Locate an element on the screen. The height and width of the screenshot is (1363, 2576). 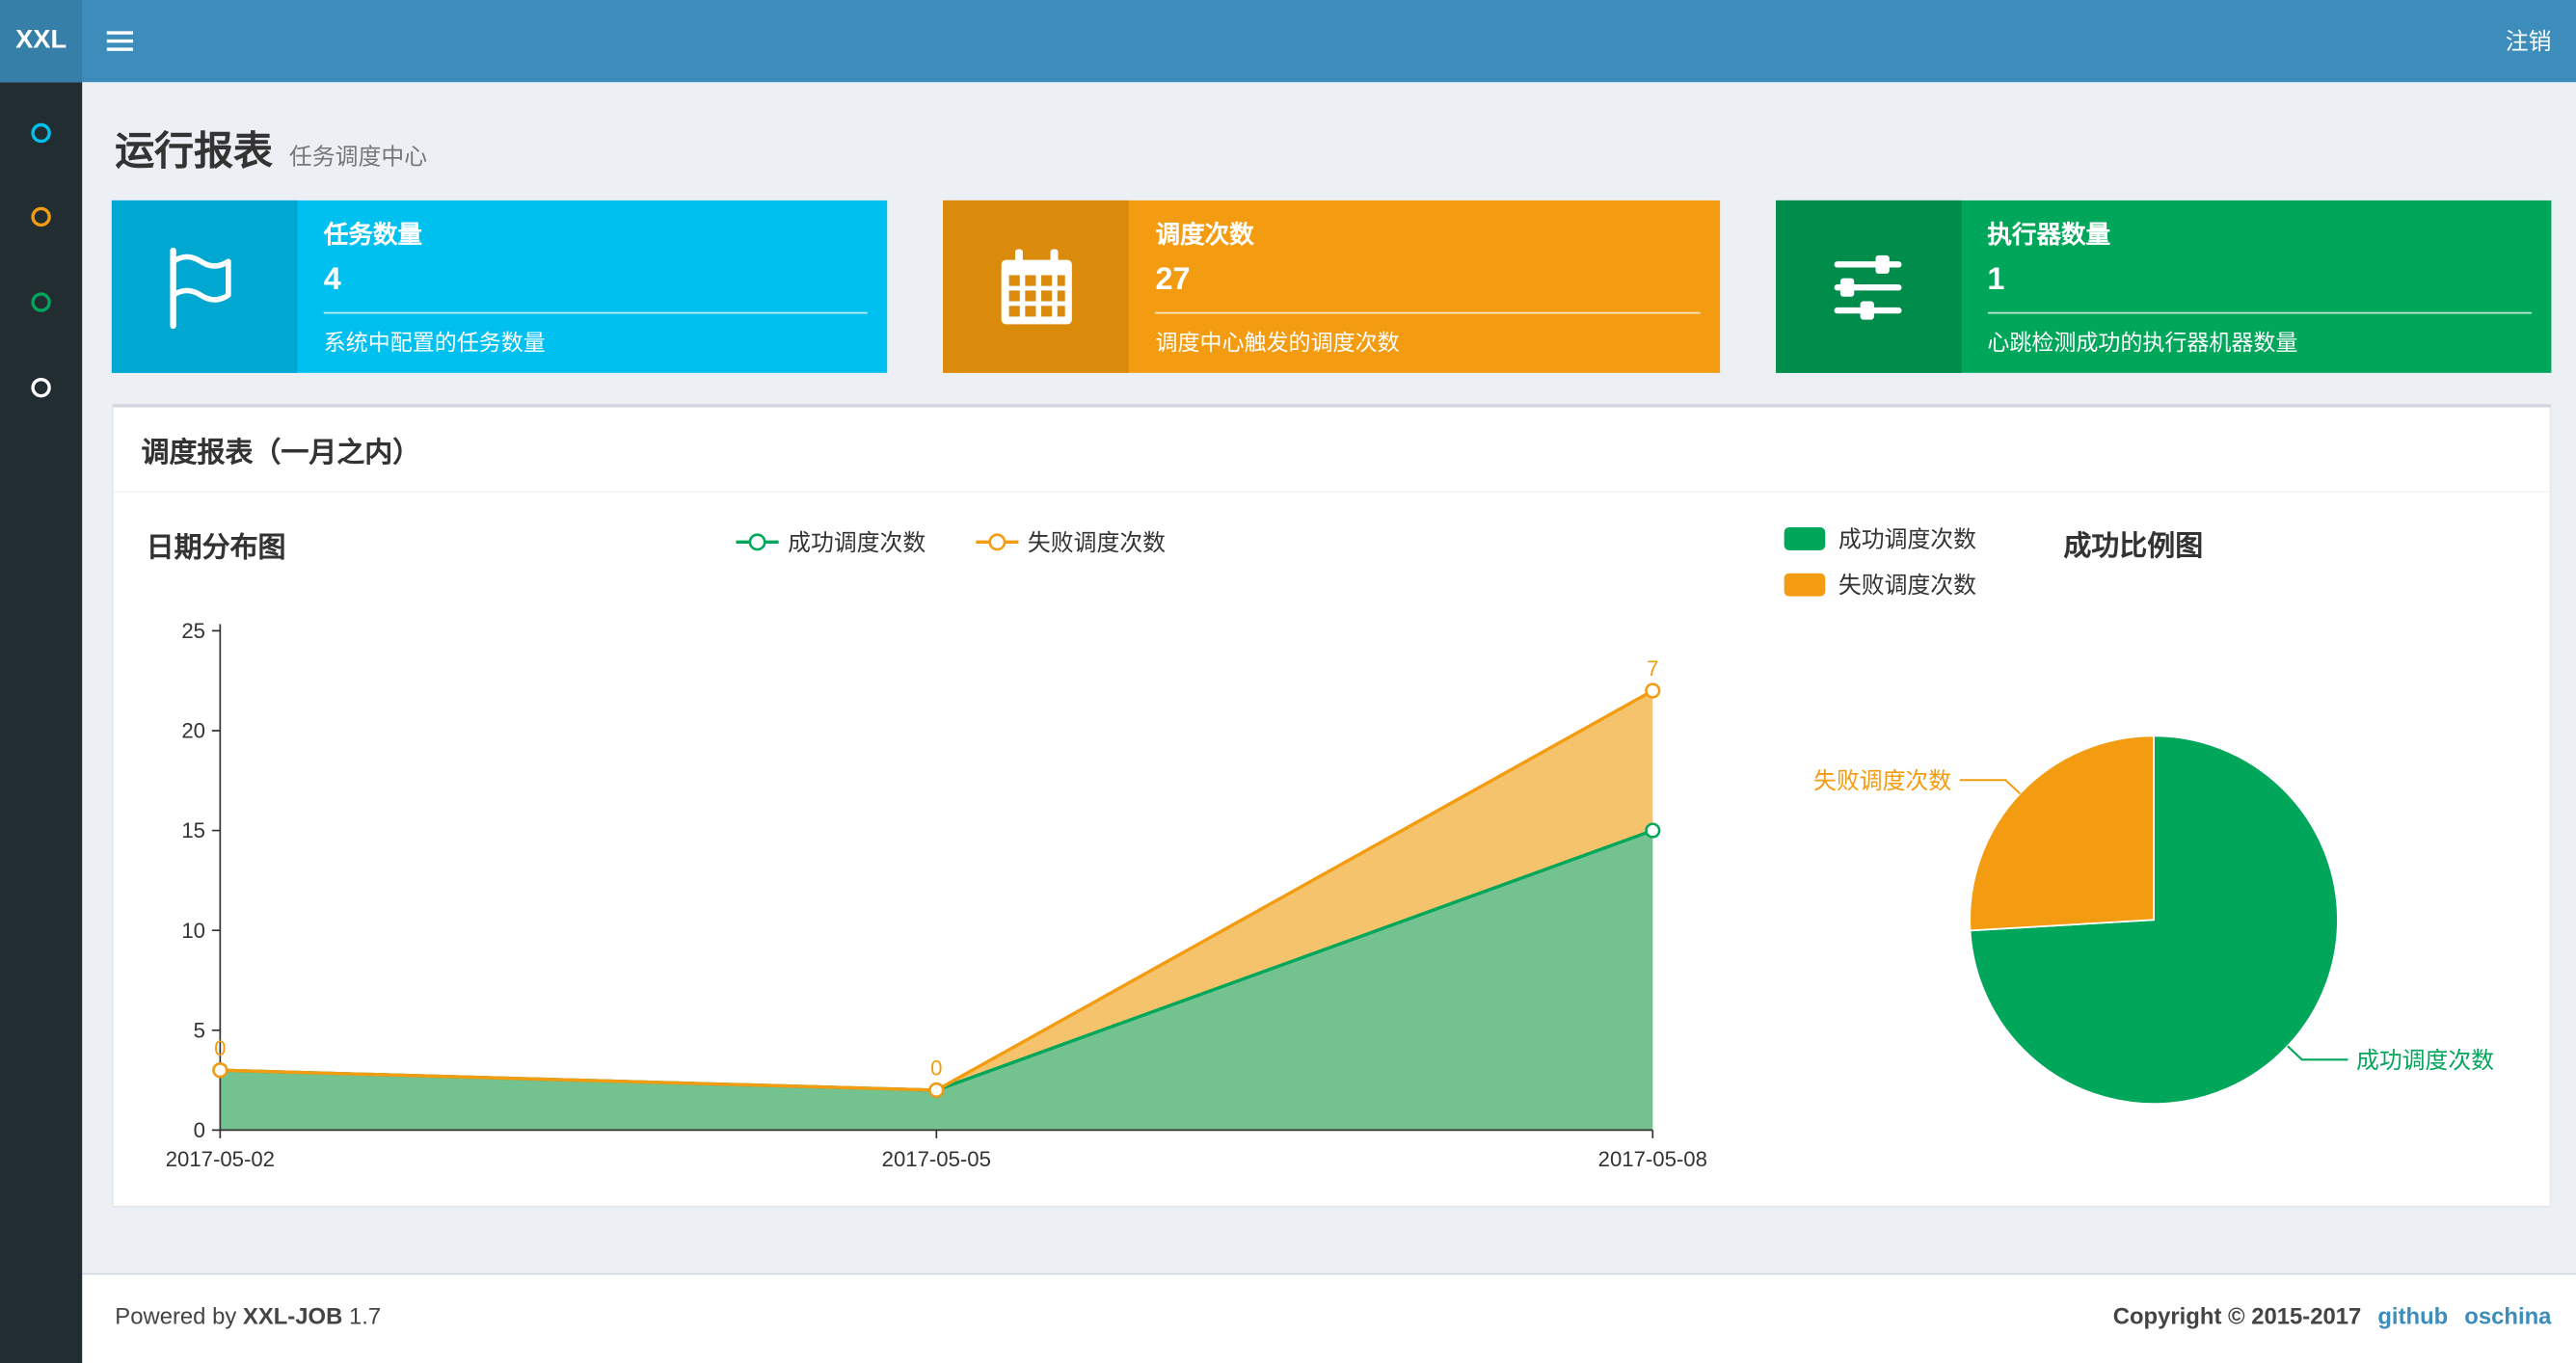
box-value: 4 is located at coordinates (332, 280).